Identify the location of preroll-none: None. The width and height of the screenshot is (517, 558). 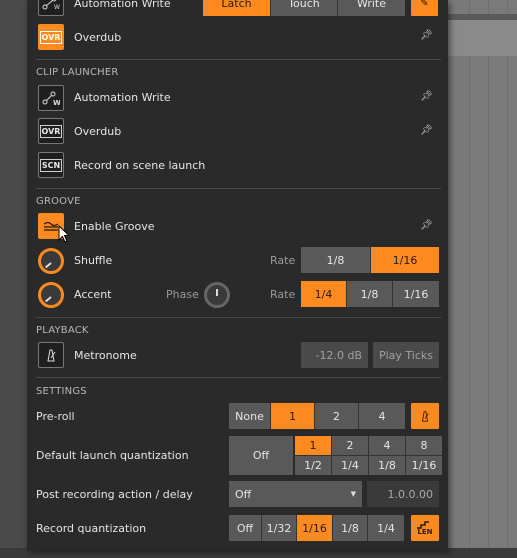
(250, 416).